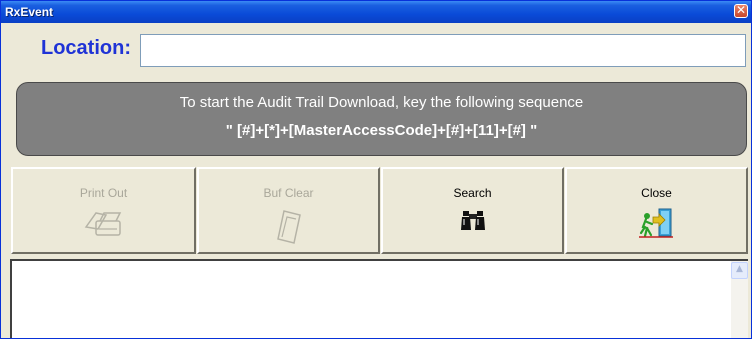 The image size is (752, 339). Describe the element at coordinates (739, 299) in the screenshot. I see `vertical-scrollbar: ▲` at that location.